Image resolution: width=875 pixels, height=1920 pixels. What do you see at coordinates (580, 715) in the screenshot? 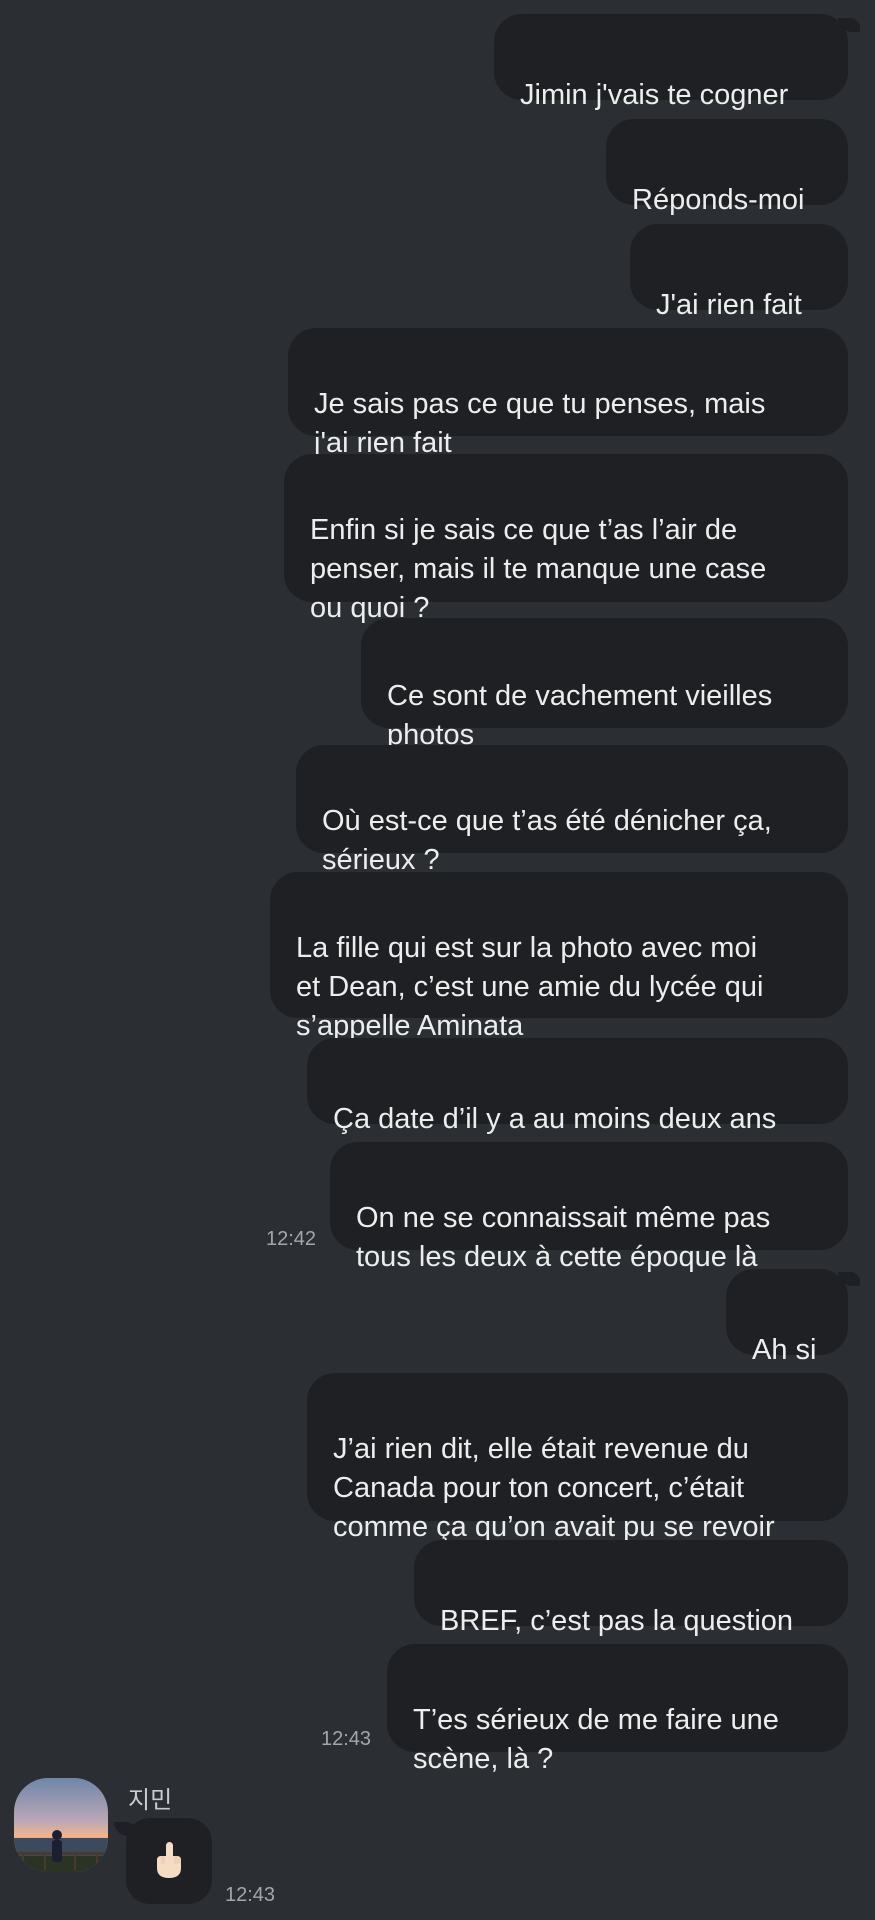
I see `message-text: Ce sont de vachement vieilles photos` at bounding box center [580, 715].